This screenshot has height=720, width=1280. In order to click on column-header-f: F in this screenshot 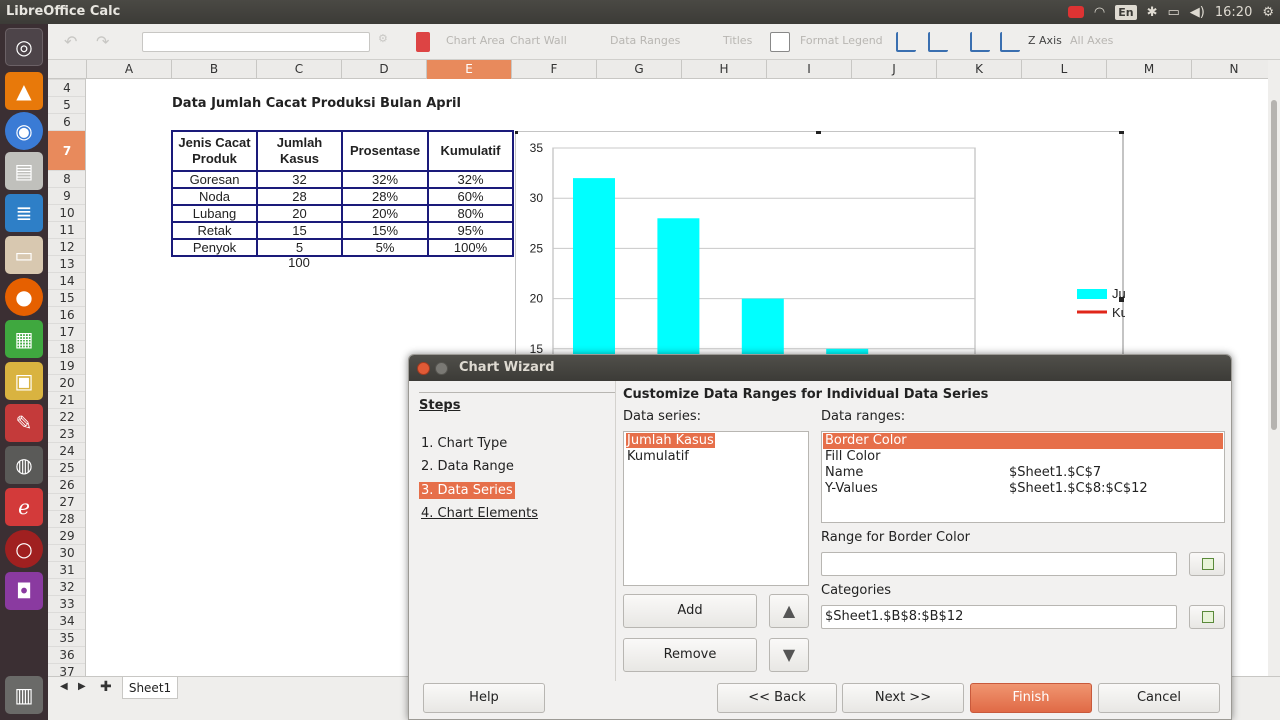, I will do `click(553, 69)`.